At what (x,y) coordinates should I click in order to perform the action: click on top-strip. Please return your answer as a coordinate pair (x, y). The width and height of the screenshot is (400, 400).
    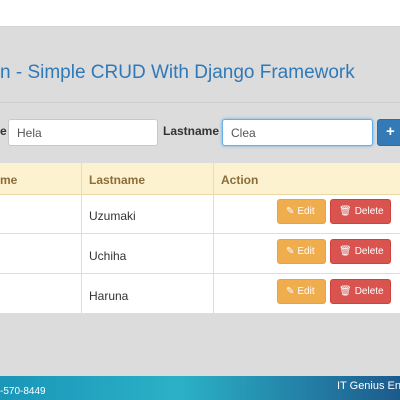
    Looking at the image, I should click on (200, 13).